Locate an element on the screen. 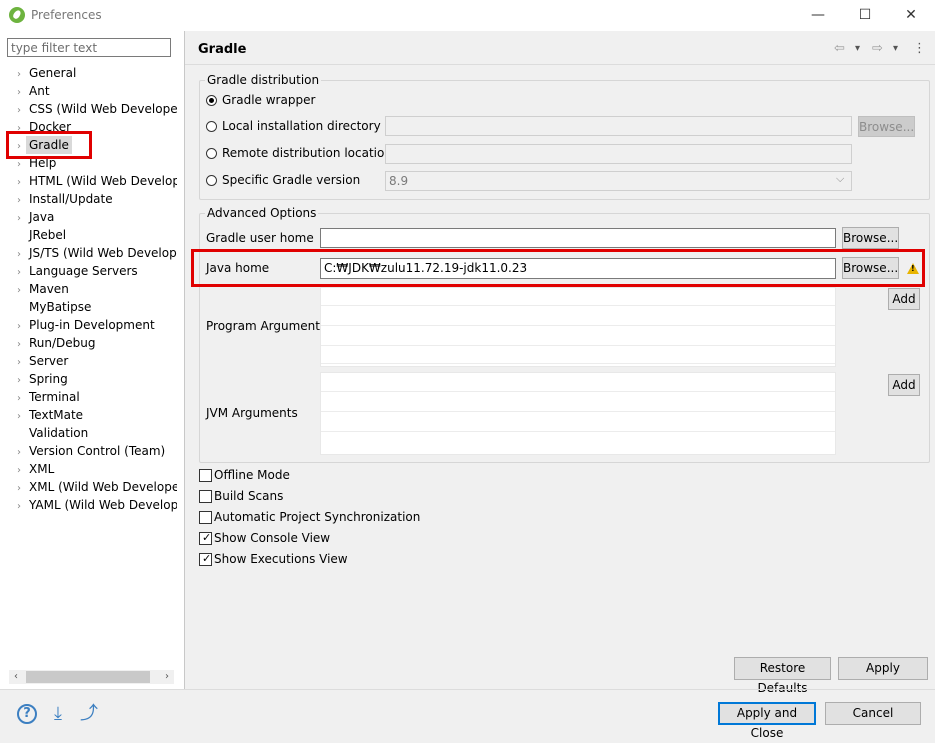  jvm-args-add-button: Add is located at coordinates (904, 385).